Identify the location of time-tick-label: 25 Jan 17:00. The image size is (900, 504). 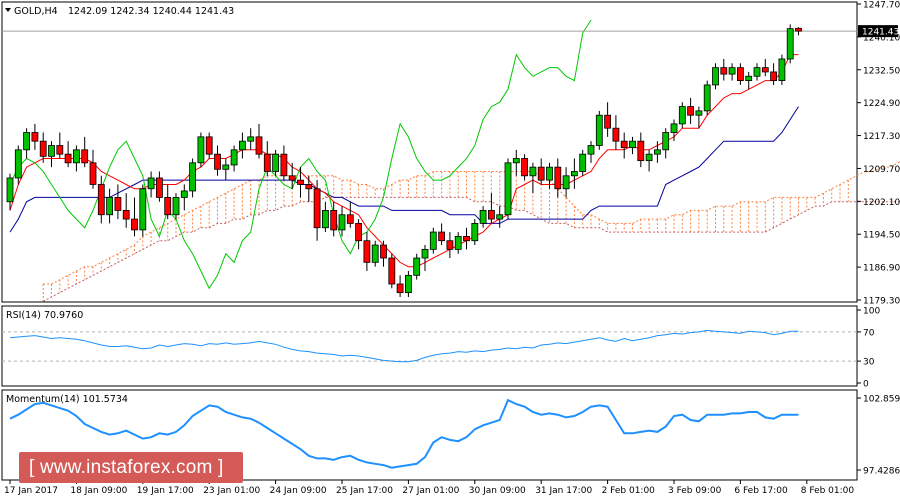
(364, 491).